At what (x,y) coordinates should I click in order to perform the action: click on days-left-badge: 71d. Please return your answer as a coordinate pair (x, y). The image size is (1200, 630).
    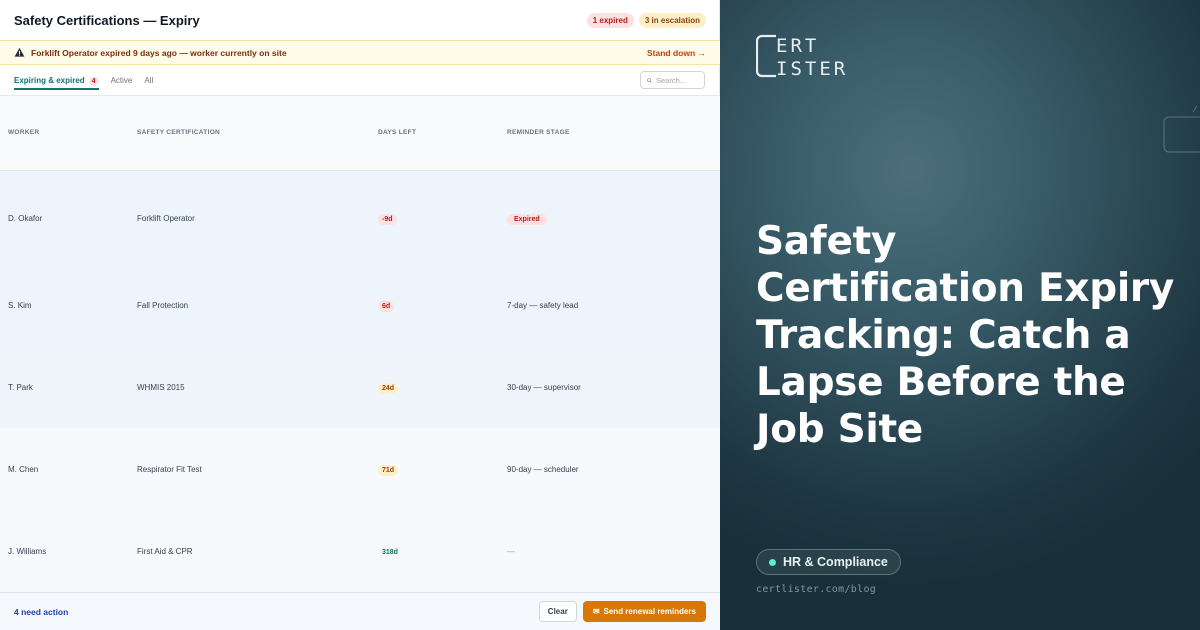
    Looking at the image, I should click on (388, 470).